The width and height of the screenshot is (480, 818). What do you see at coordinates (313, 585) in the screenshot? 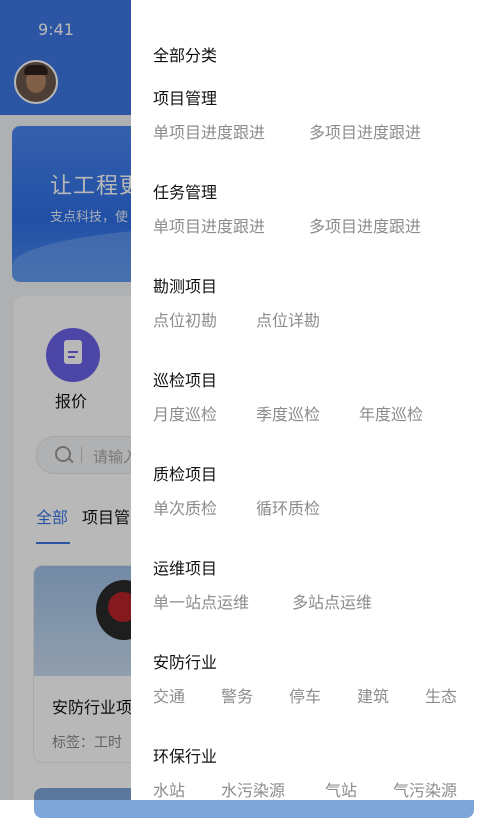
I see `category-section: 运维项目 单一站点运维 多站点运维` at bounding box center [313, 585].